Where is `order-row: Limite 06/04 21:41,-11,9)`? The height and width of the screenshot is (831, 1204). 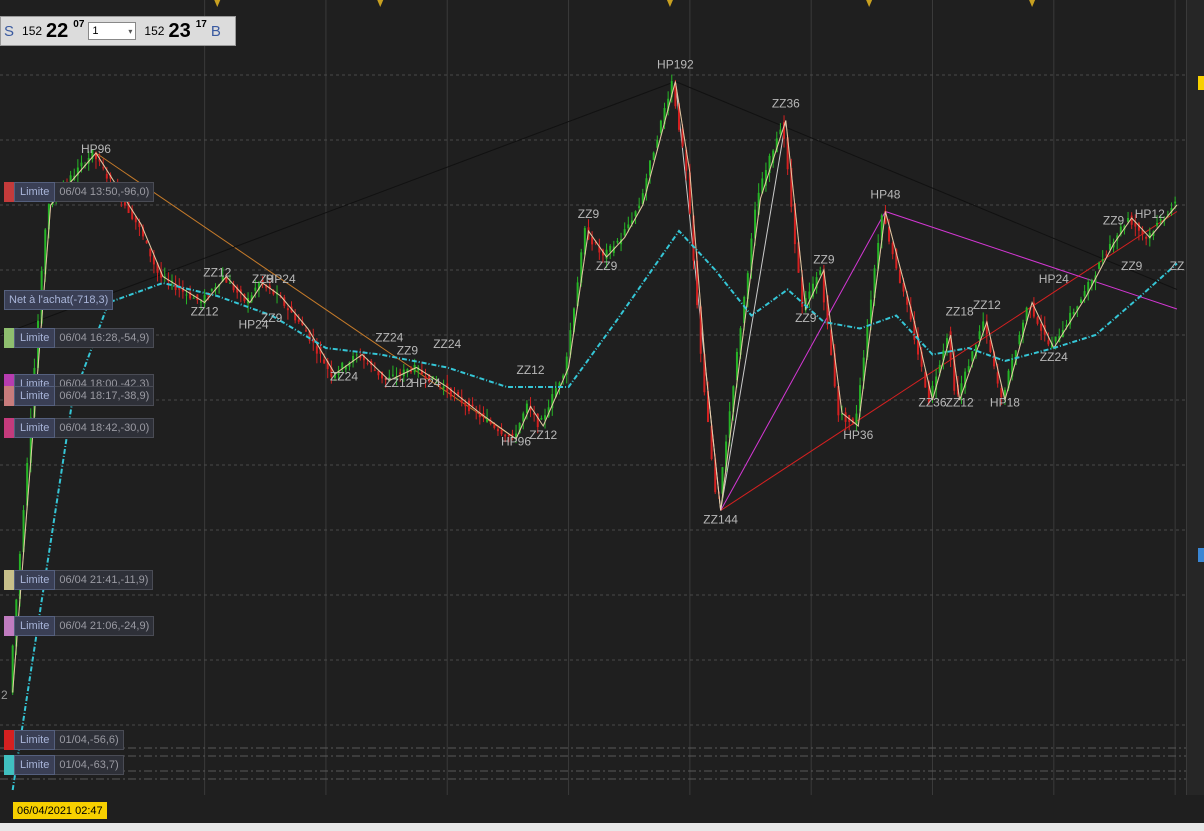 order-row: Limite 06/04 21:41,-11,9) is located at coordinates (79, 580).